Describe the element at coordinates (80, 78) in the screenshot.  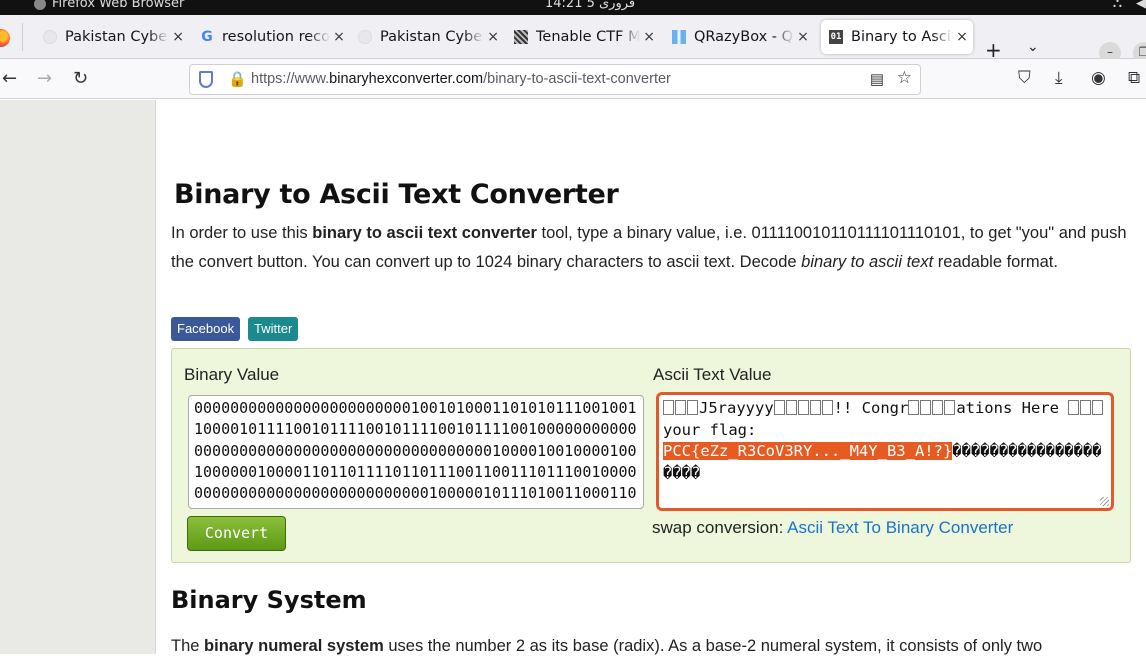
I see `reload-icon: ↻` at that location.